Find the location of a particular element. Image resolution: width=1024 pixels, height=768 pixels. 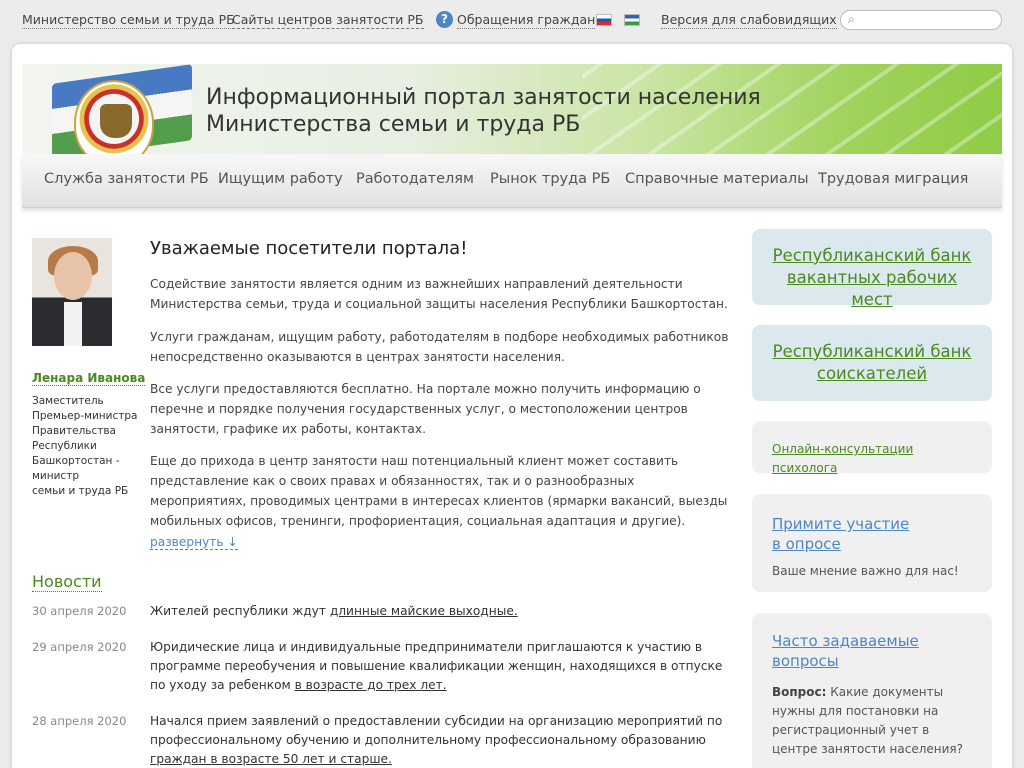

nav-labor-market: Рынок труда РБ is located at coordinates (550, 179).